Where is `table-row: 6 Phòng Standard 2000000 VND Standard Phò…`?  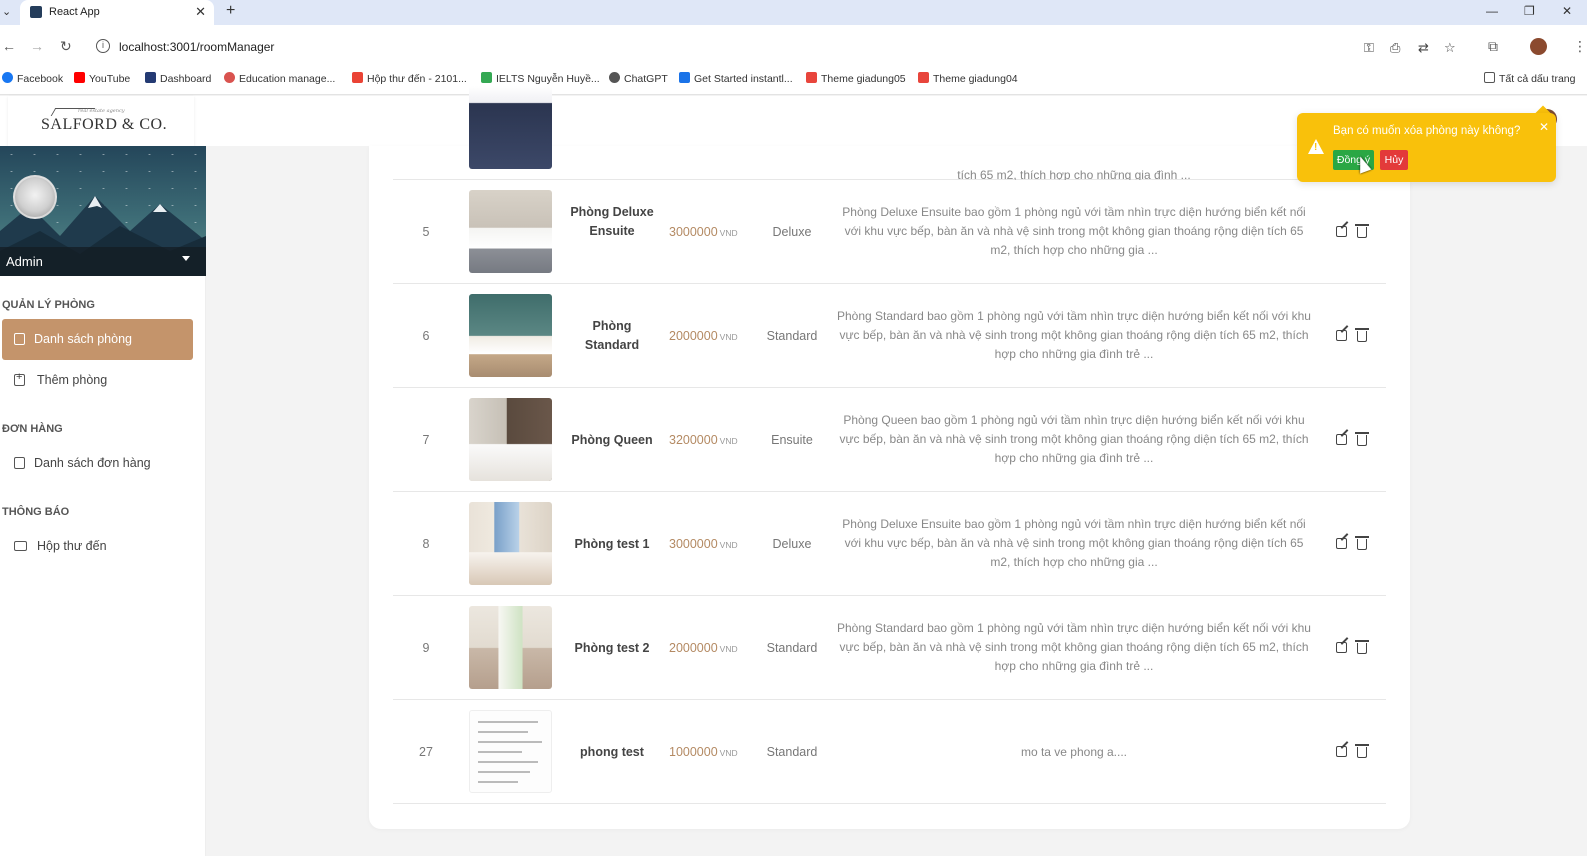
table-row: 6 Phòng Standard 2000000 VND Standard Phò… is located at coordinates (889, 336).